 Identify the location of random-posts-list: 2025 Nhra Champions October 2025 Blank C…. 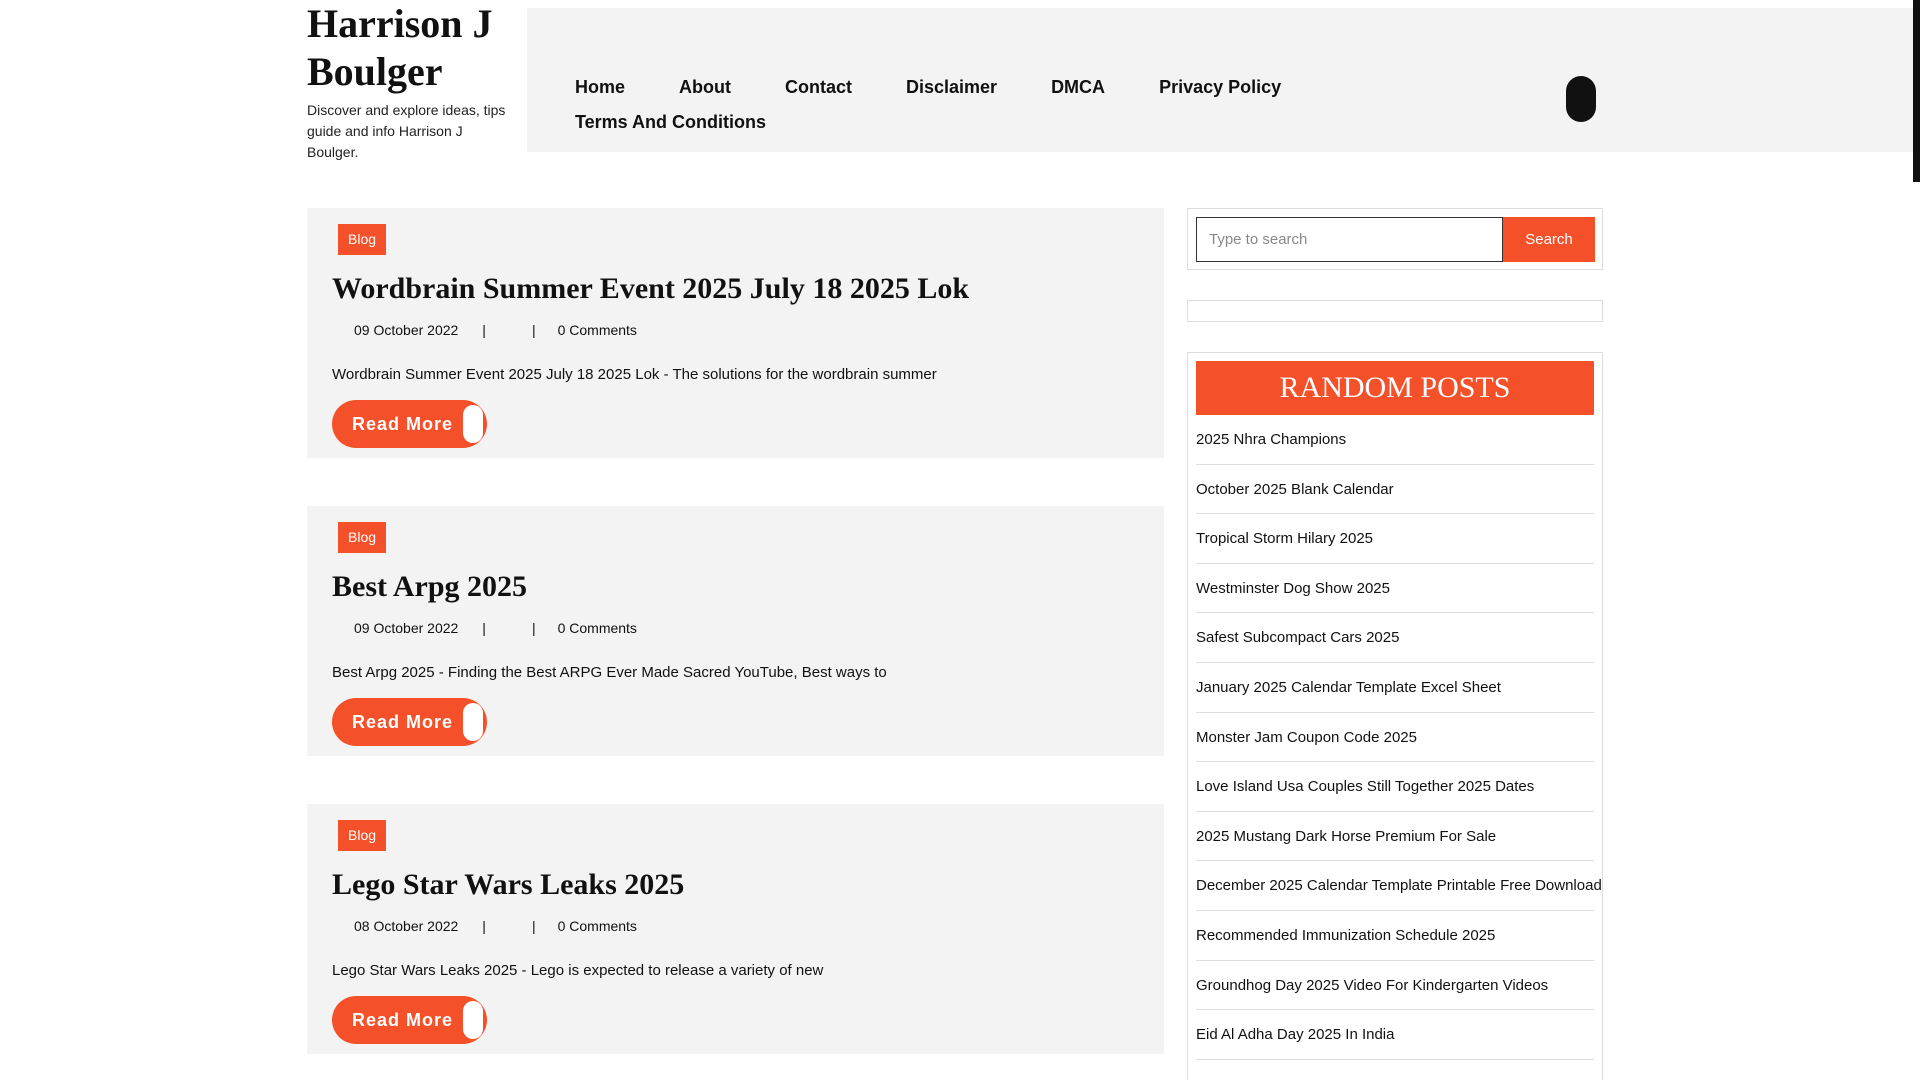
(1399, 737).